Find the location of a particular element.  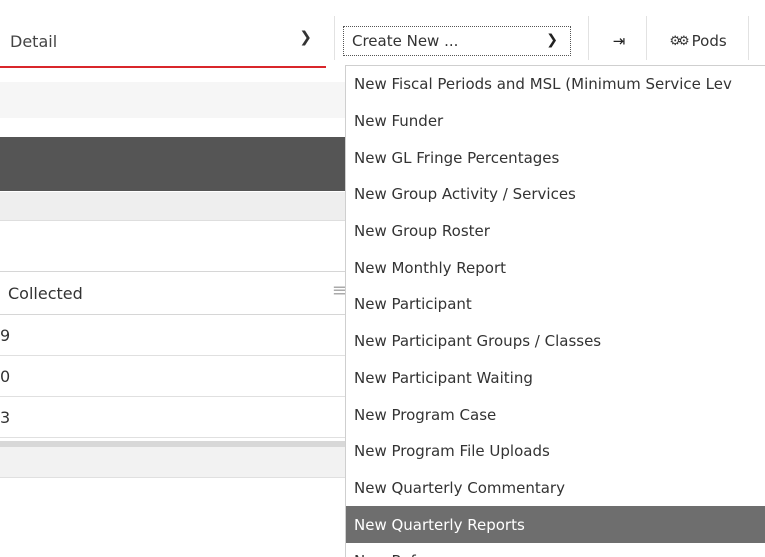

detail-select-label: Detail is located at coordinates (34, 41).